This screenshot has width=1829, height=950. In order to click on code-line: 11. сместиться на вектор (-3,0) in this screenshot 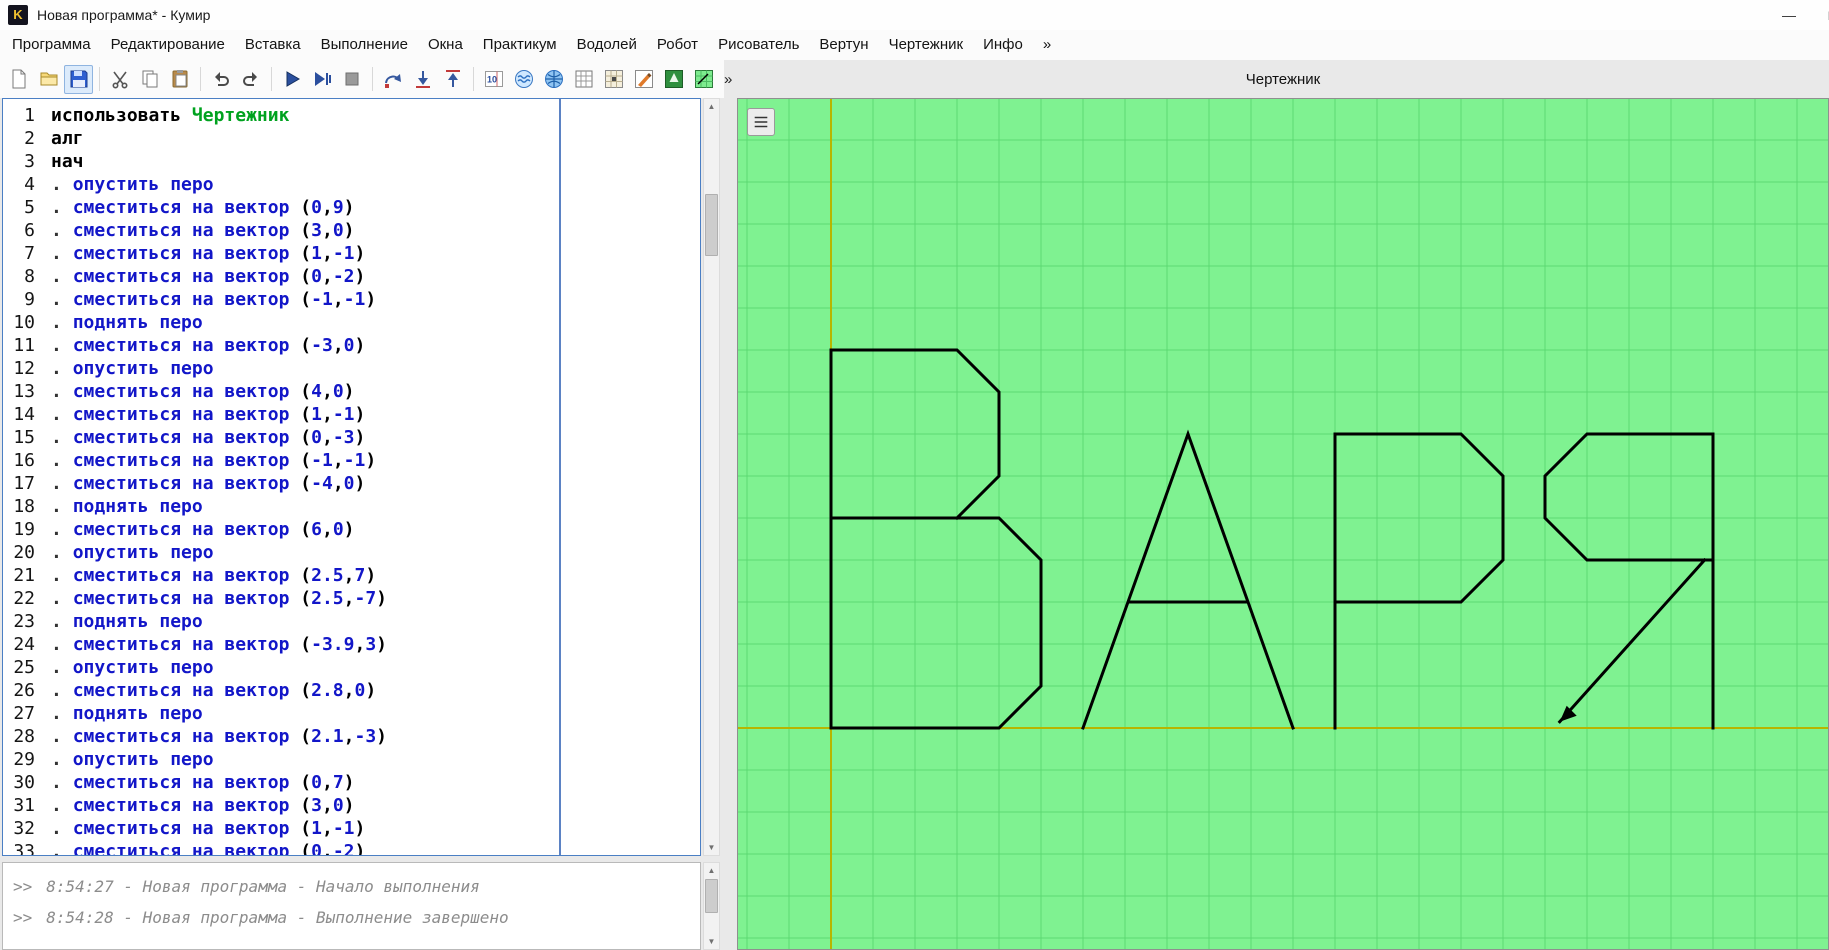, I will do `click(351, 345)`.